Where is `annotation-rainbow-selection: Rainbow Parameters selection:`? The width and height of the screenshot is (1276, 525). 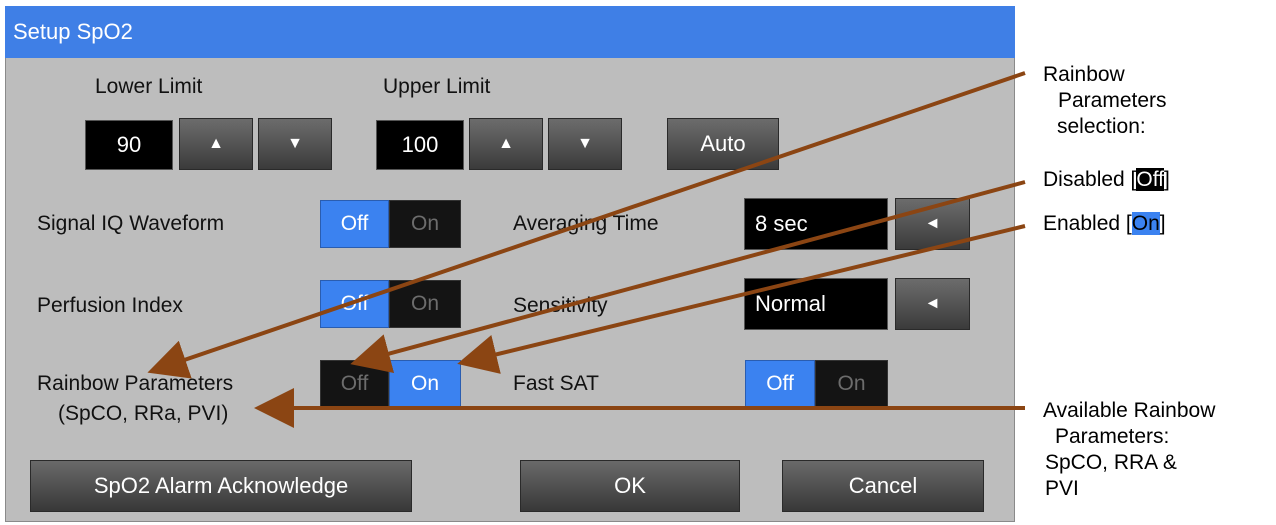 annotation-rainbow-selection: Rainbow Parameters selection: is located at coordinates (1105, 101).